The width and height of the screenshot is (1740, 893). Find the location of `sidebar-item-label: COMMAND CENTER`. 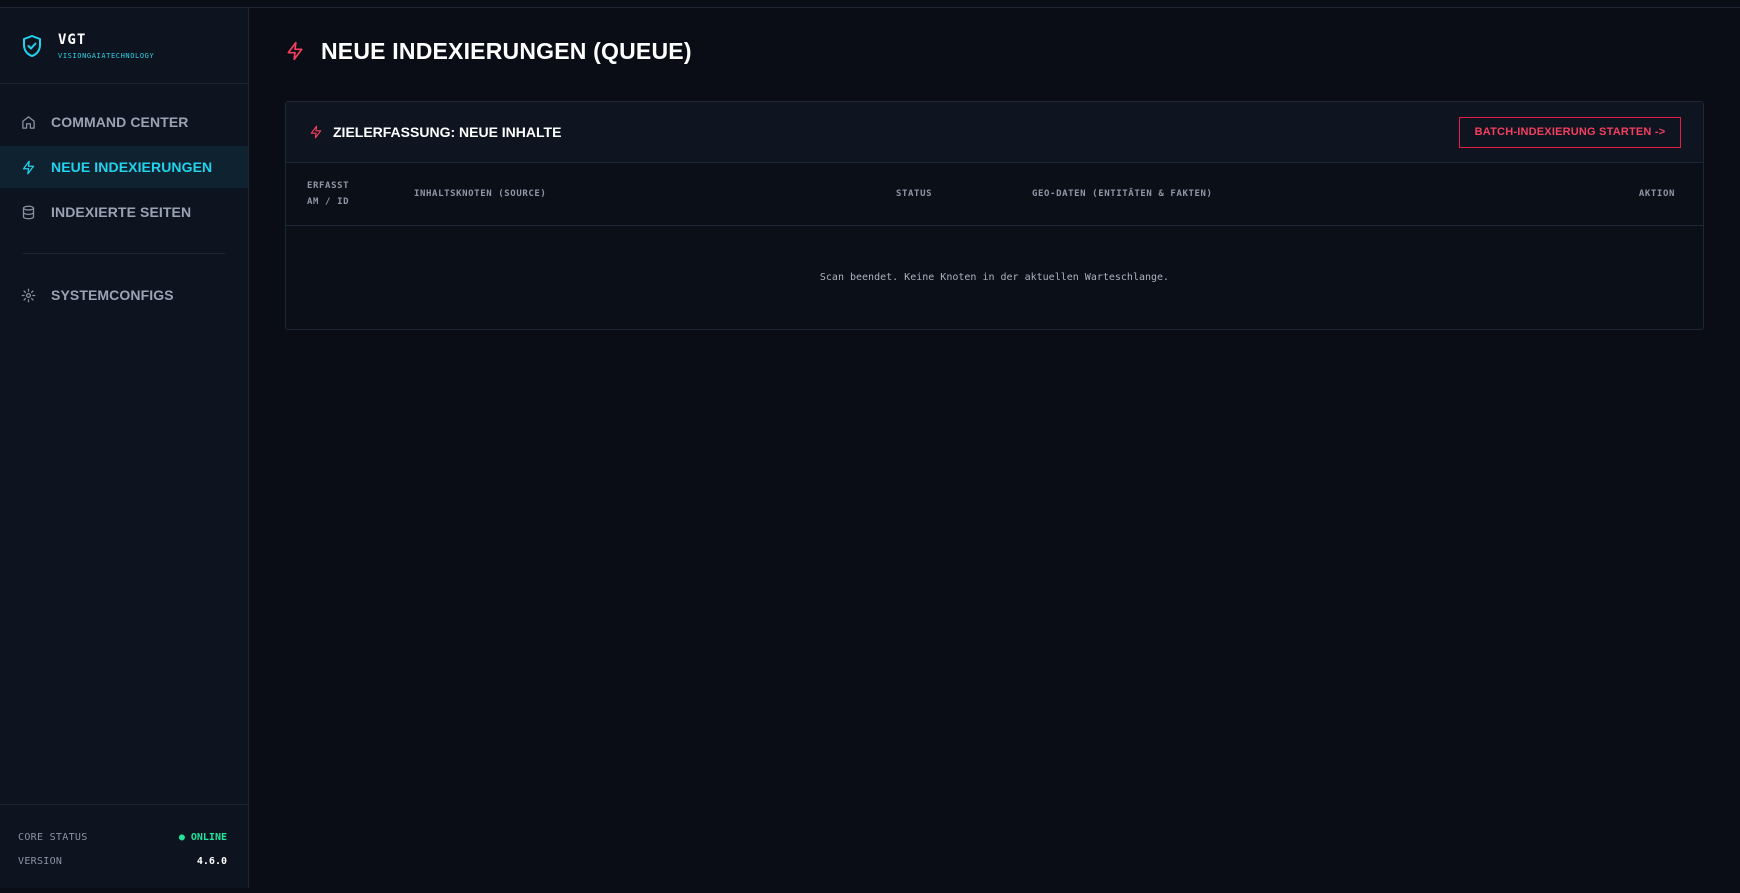

sidebar-item-label: COMMAND CENTER is located at coordinates (120, 122).